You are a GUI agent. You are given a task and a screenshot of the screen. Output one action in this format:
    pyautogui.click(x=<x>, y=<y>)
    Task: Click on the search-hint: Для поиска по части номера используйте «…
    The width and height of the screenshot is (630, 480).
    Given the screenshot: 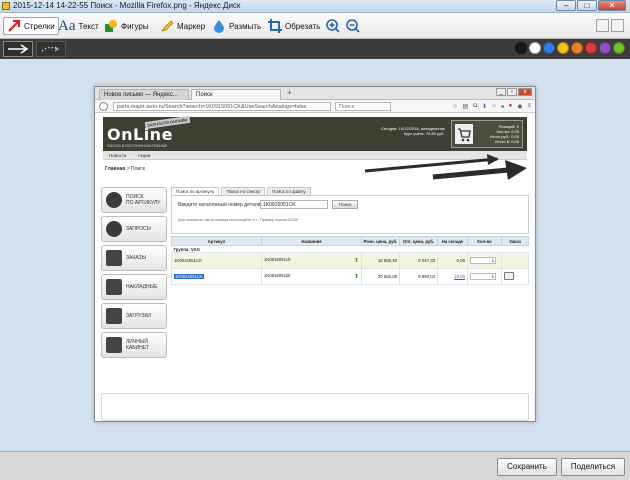 What is the action you would take?
    pyautogui.click(x=238, y=220)
    